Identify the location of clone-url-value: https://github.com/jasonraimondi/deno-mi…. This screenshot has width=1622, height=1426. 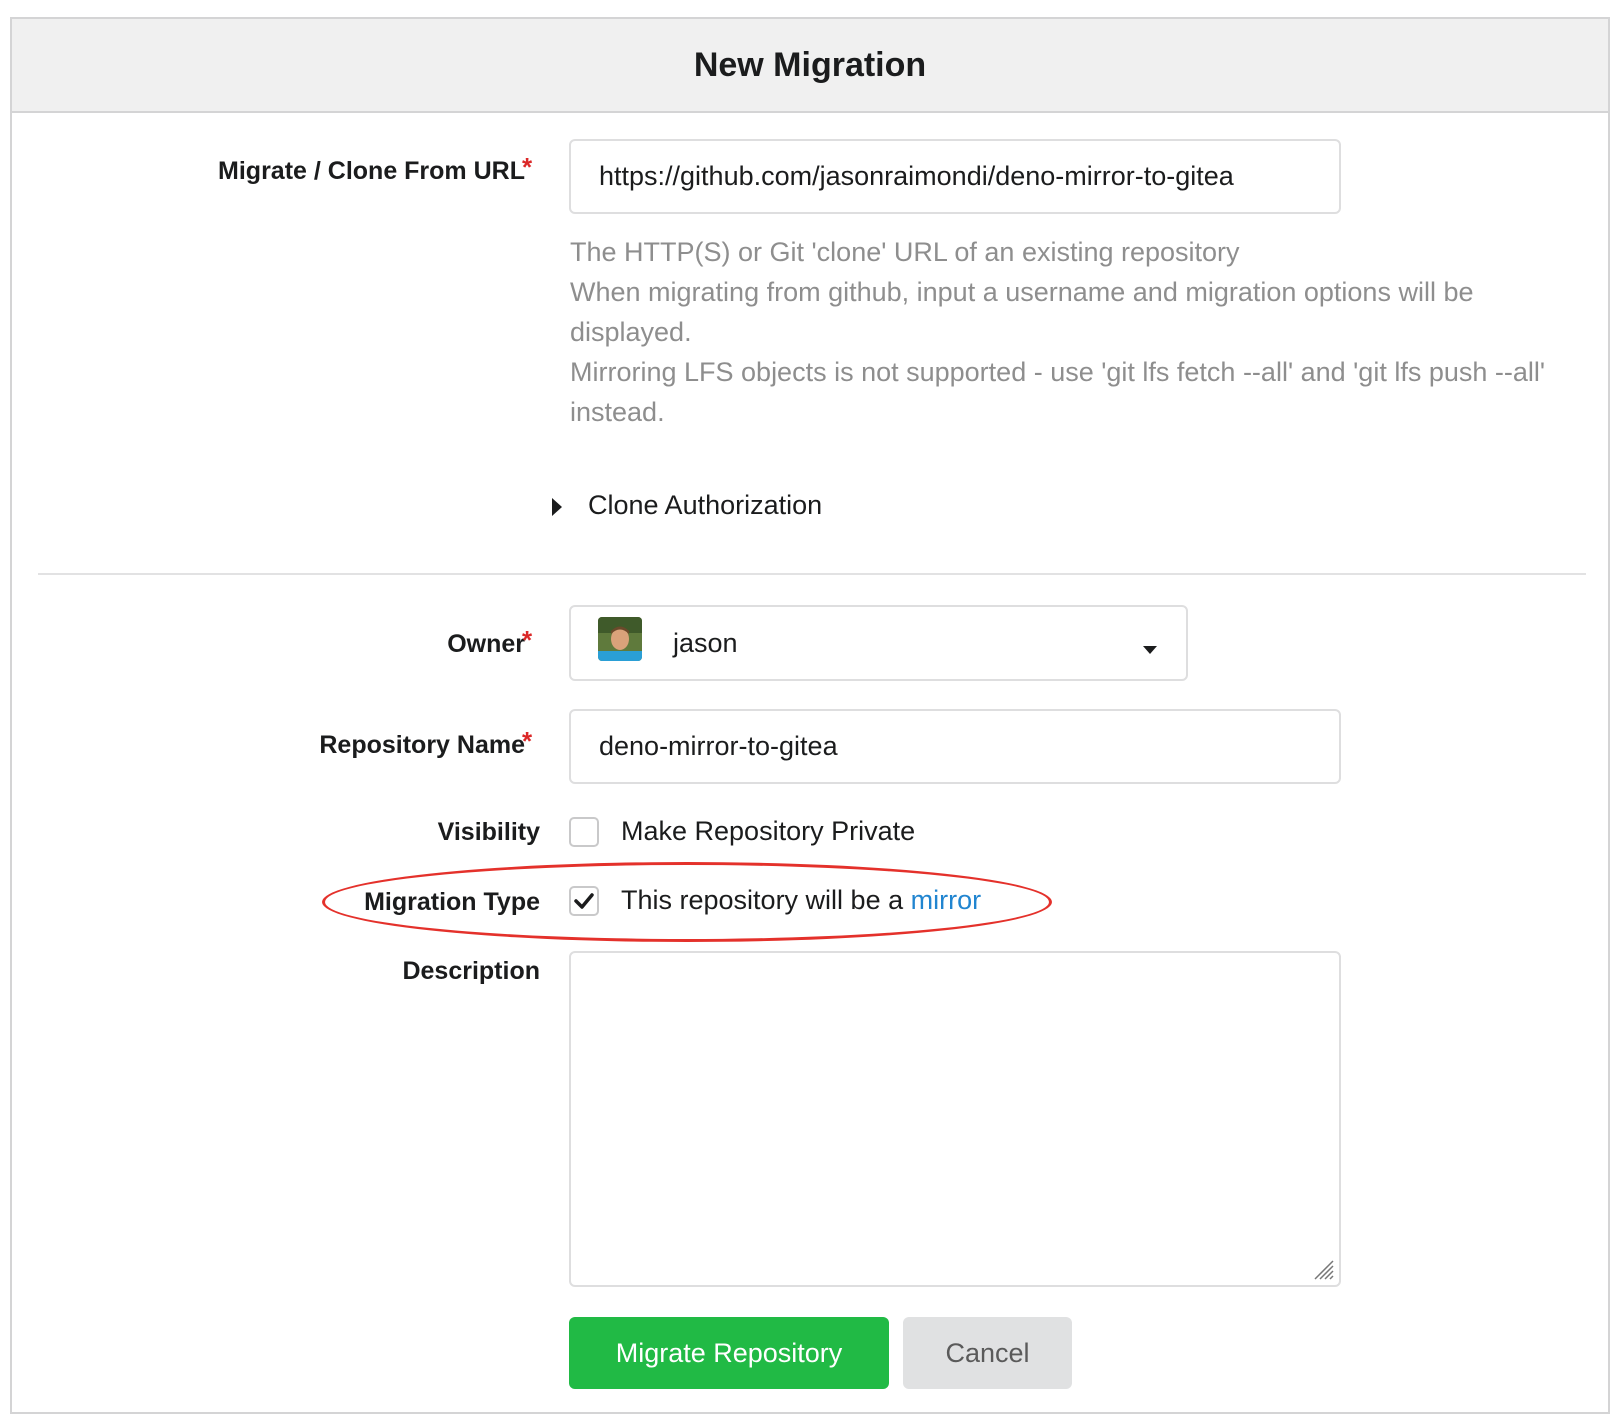
(916, 176).